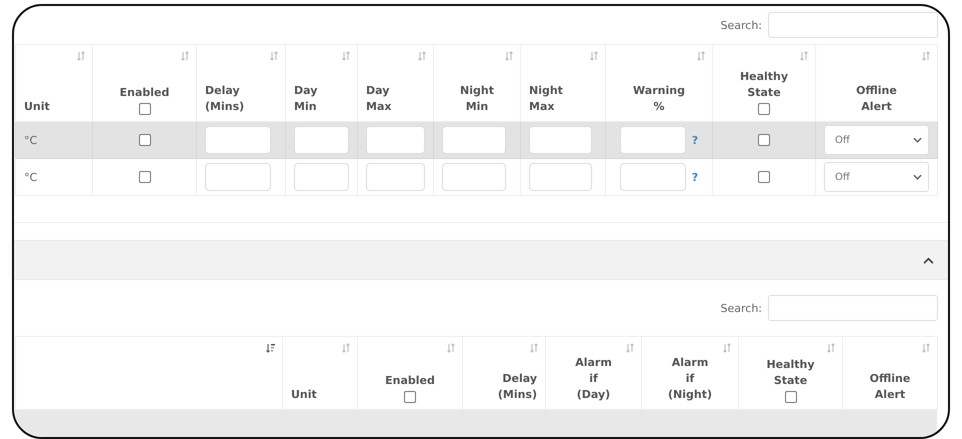 This screenshot has width=962, height=439. I want to click on help-link: ?, so click(695, 177).